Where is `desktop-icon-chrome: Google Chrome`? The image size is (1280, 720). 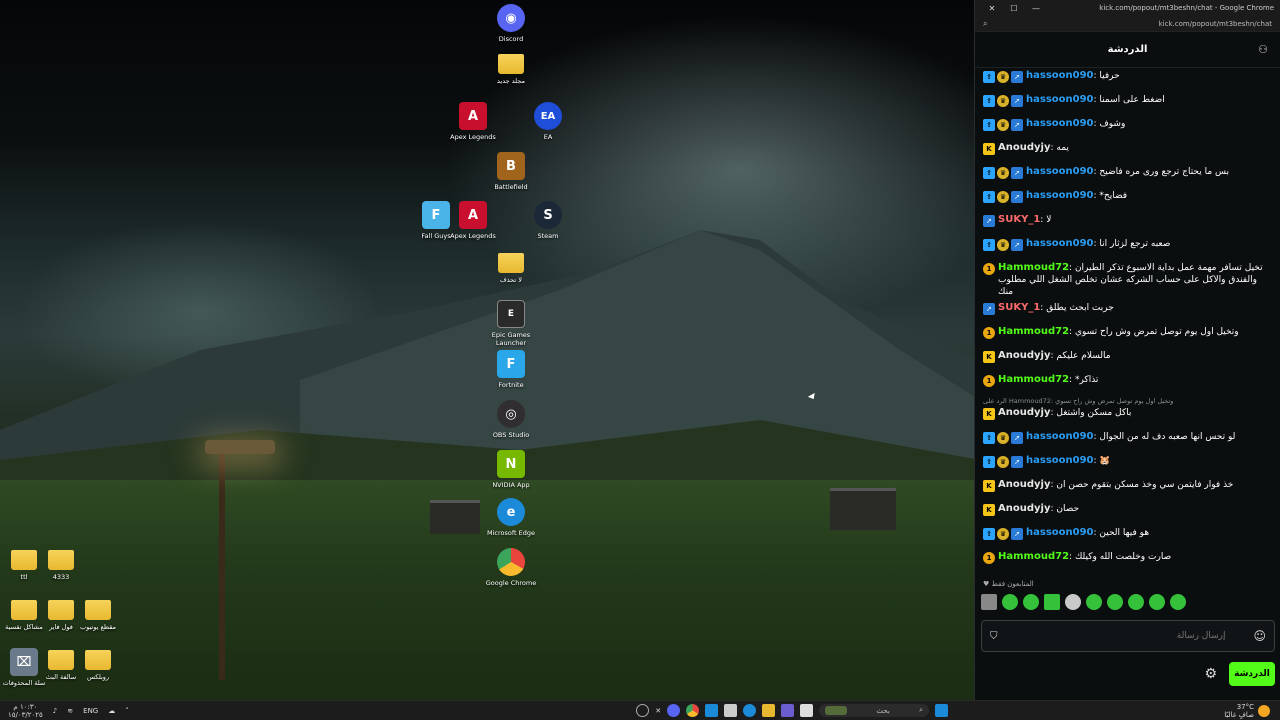
desktop-icon-chrome: Google Chrome is located at coordinates (511, 567).